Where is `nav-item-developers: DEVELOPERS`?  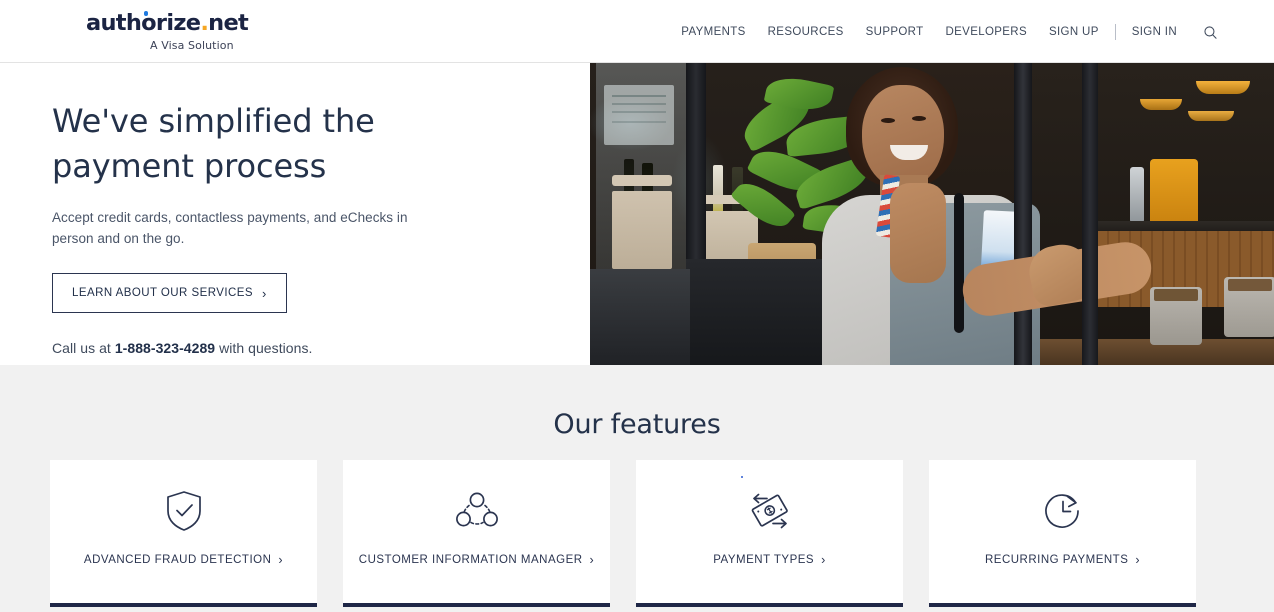
nav-item-developers: DEVELOPERS is located at coordinates (986, 32).